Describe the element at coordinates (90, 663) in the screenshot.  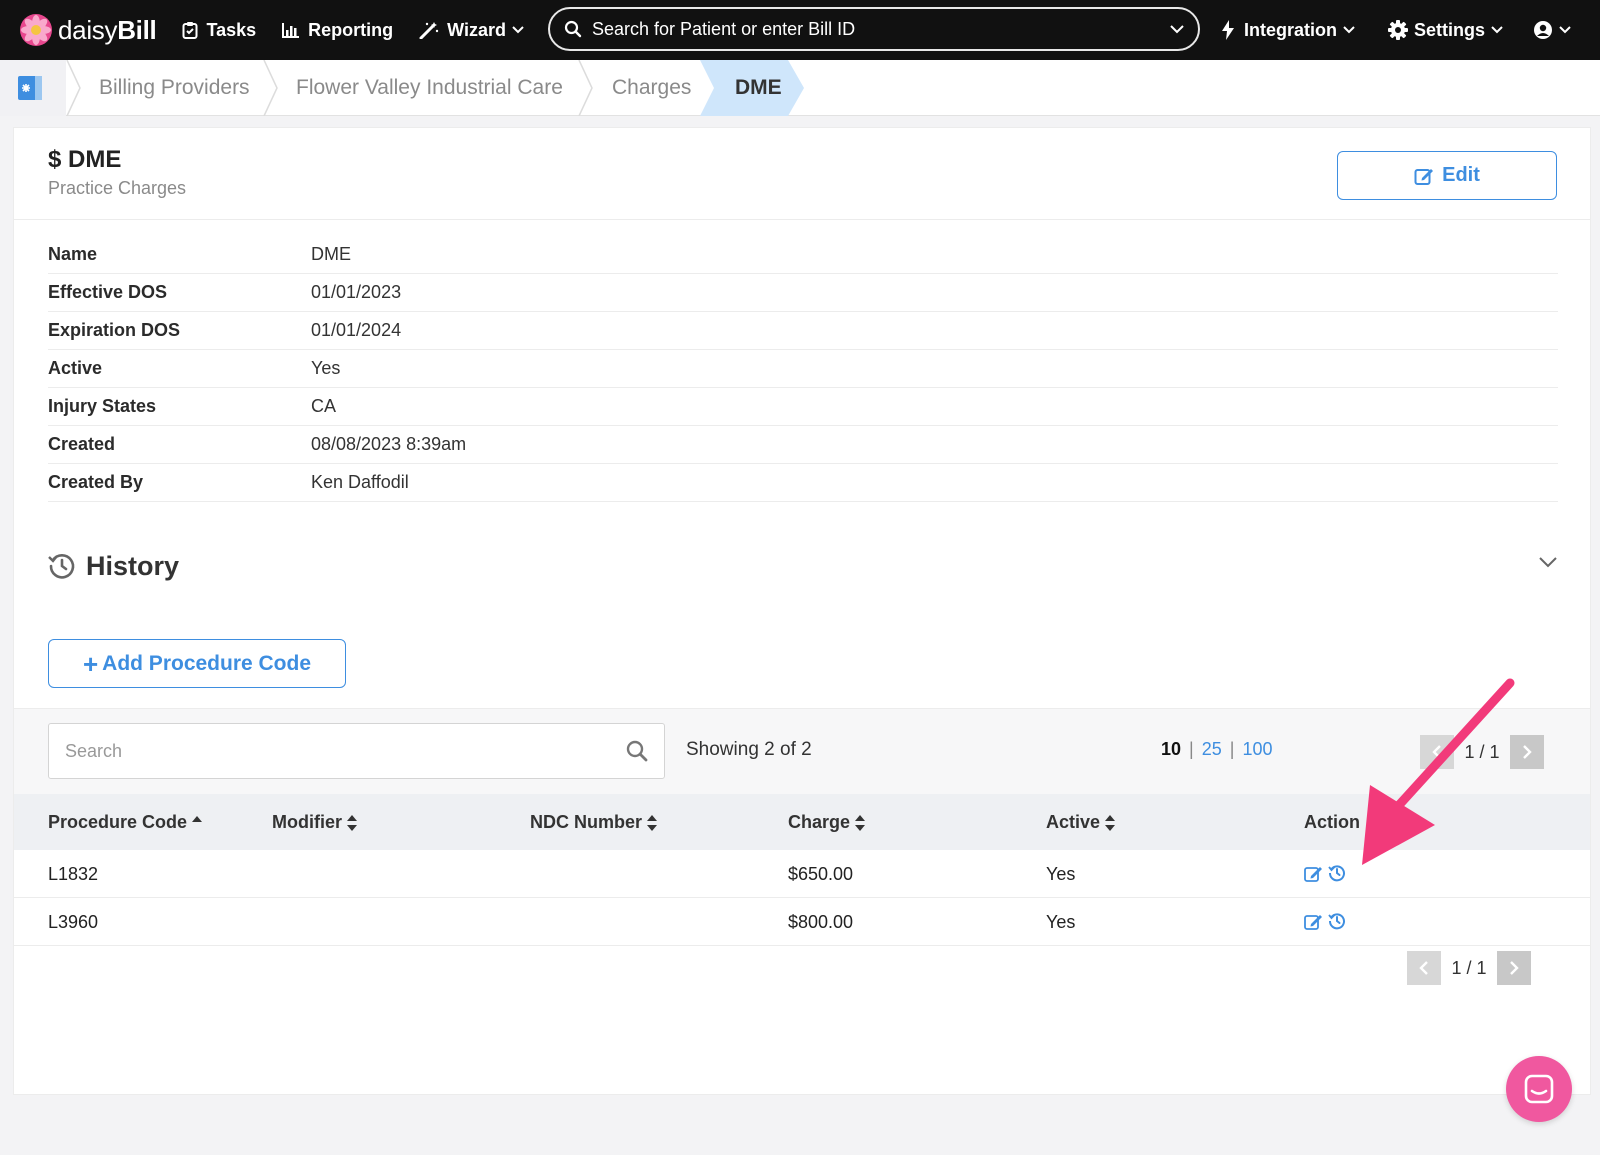
I see `plus-icon: +` at that location.